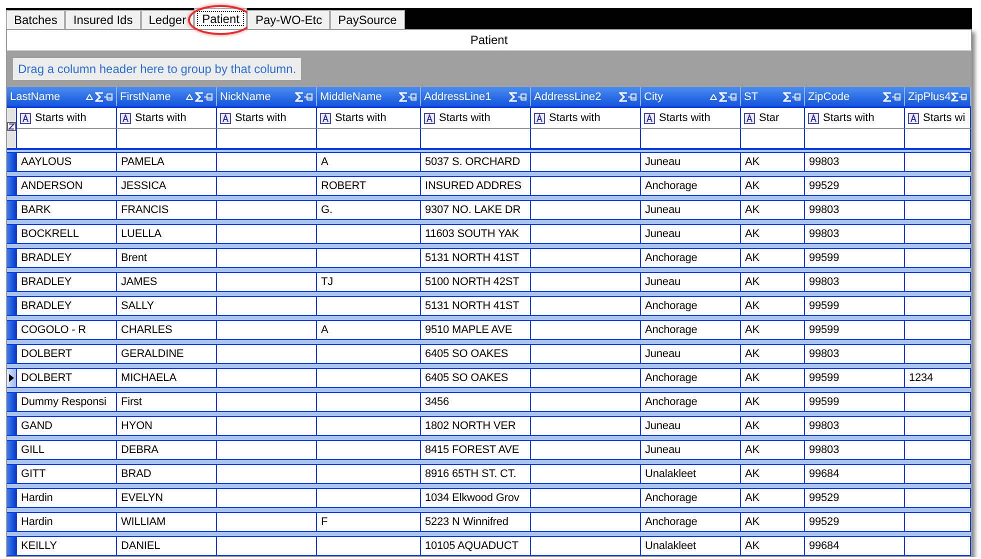 Image resolution: width=981 pixels, height=559 pixels. Describe the element at coordinates (221, 18) in the screenshot. I see `tab: Patient` at that location.